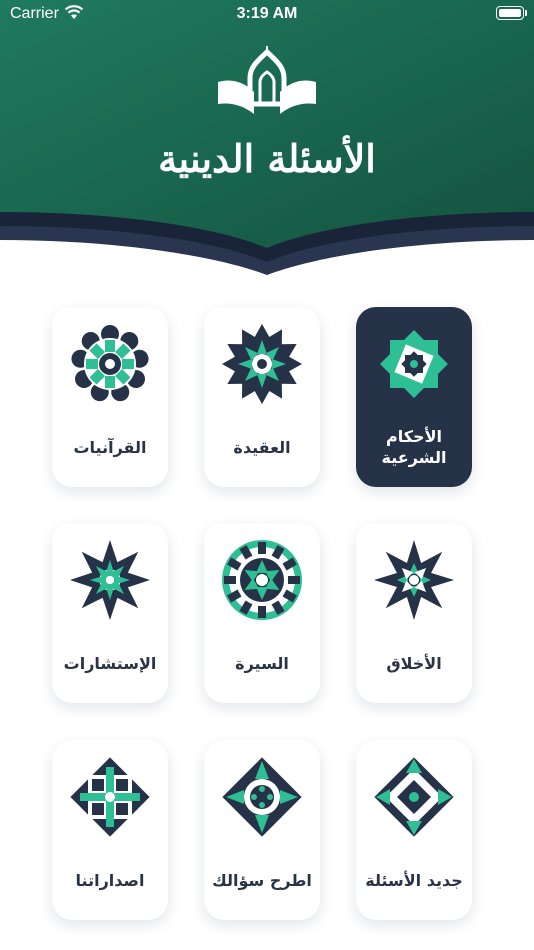 Image resolution: width=534 pixels, height=950 pixels. What do you see at coordinates (262, 880) in the screenshot?
I see `category-label: اطرح سؤالك` at bounding box center [262, 880].